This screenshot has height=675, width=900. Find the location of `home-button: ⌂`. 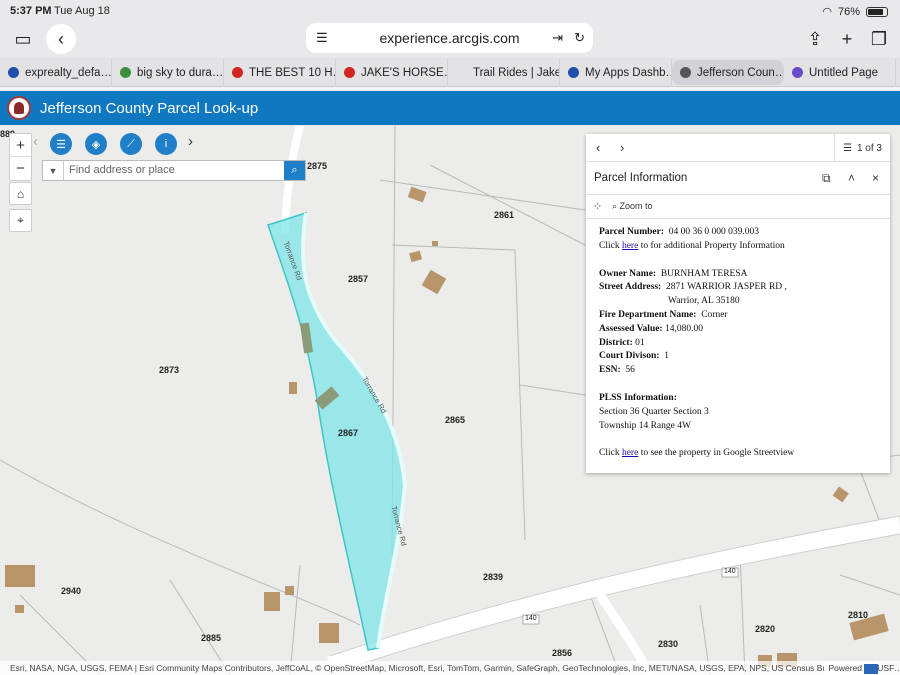

home-button: ⌂ is located at coordinates (20, 193).